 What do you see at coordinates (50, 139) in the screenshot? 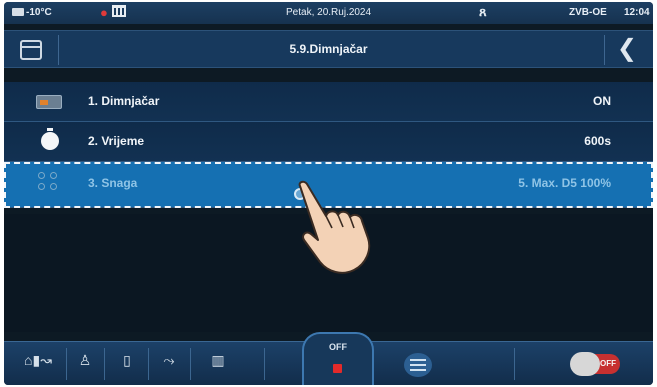
I see `timer-icon` at bounding box center [50, 139].